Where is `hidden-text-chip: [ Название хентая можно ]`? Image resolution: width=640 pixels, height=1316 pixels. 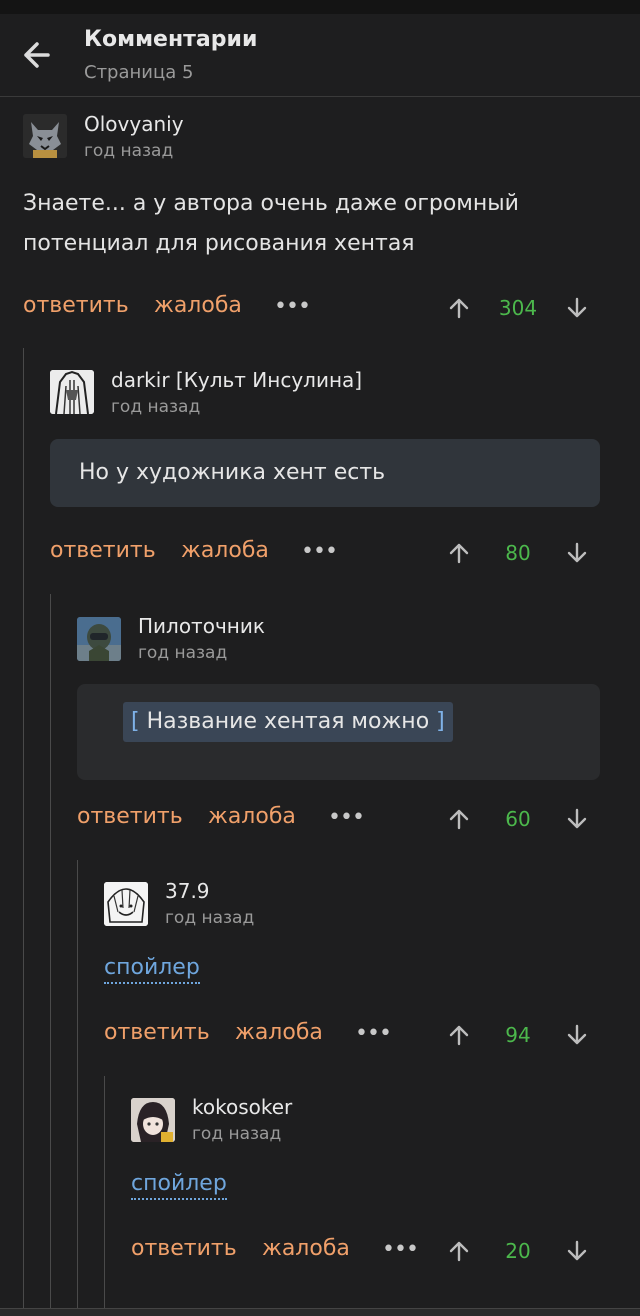
hidden-text-chip: [ Название хентая можно ] is located at coordinates (288, 722).